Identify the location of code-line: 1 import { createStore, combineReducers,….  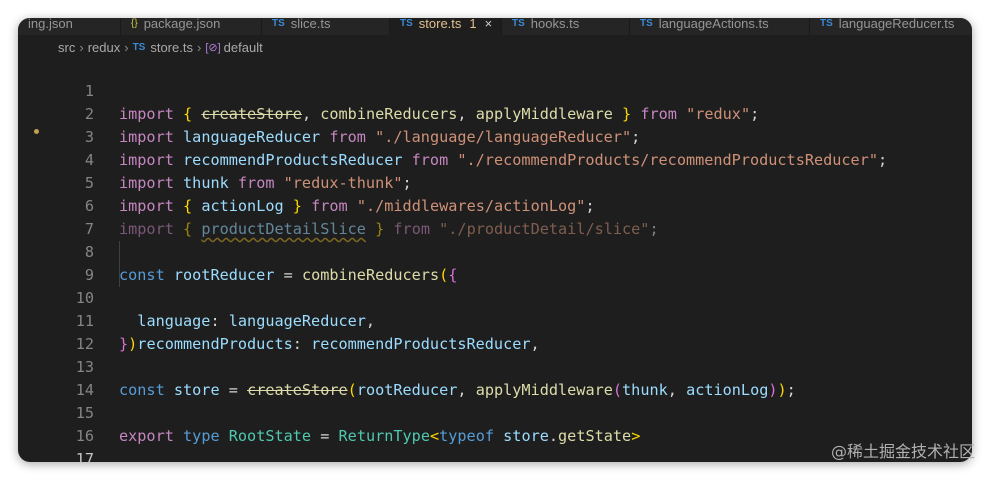
(495, 90).